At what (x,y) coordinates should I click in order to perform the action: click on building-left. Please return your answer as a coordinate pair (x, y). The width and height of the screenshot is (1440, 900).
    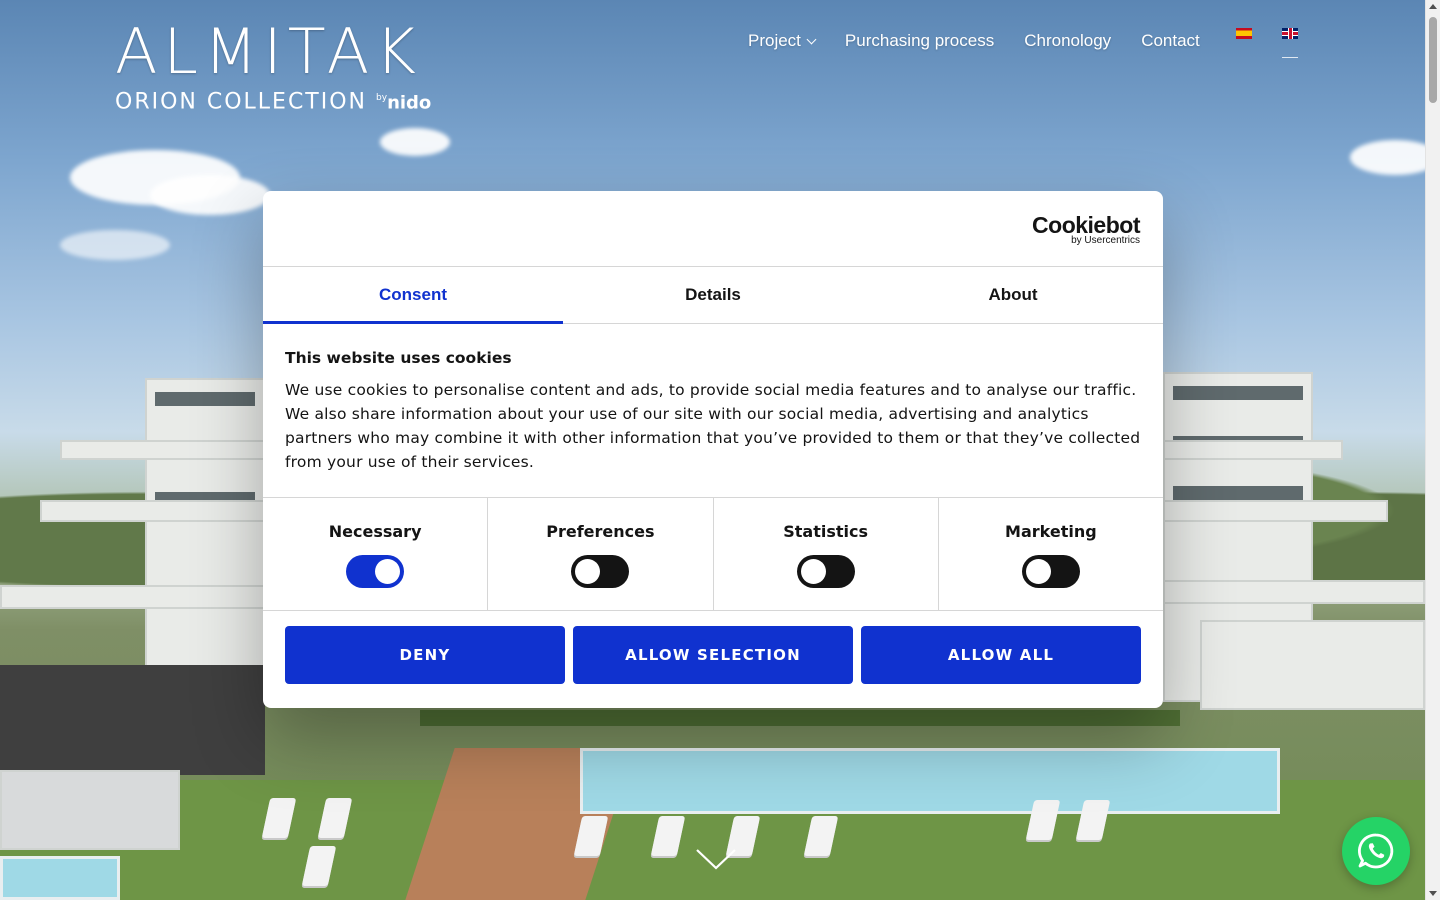
    Looking at the image, I should click on (205, 538).